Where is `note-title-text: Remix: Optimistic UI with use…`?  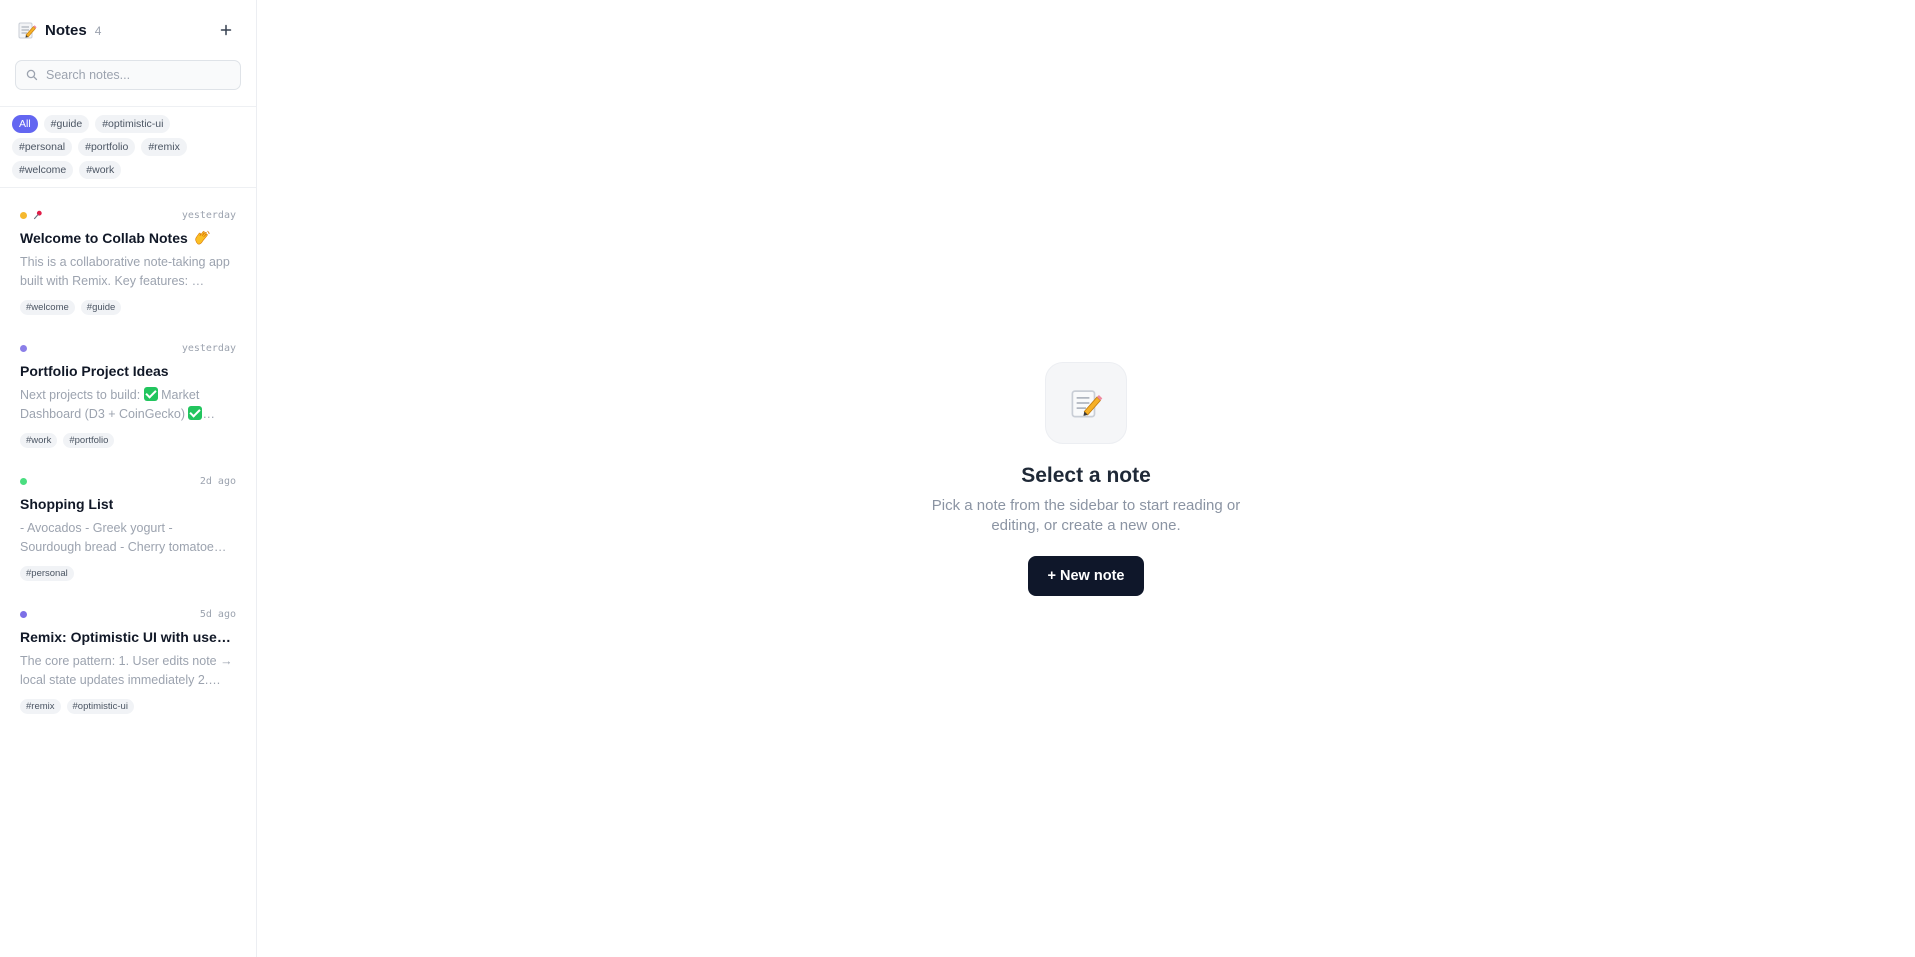
note-title-text: Remix: Optimistic UI with use… is located at coordinates (125, 637).